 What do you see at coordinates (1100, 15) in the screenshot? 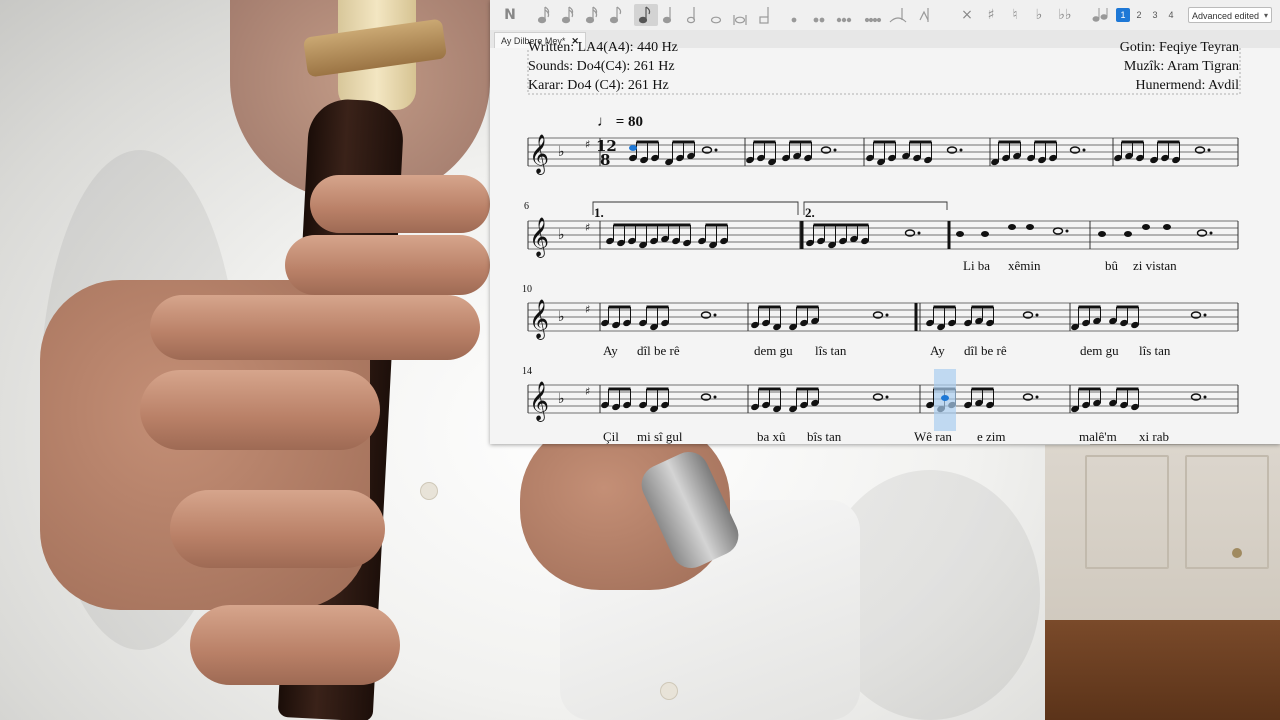
I see `rhythm-slash-icon` at bounding box center [1100, 15].